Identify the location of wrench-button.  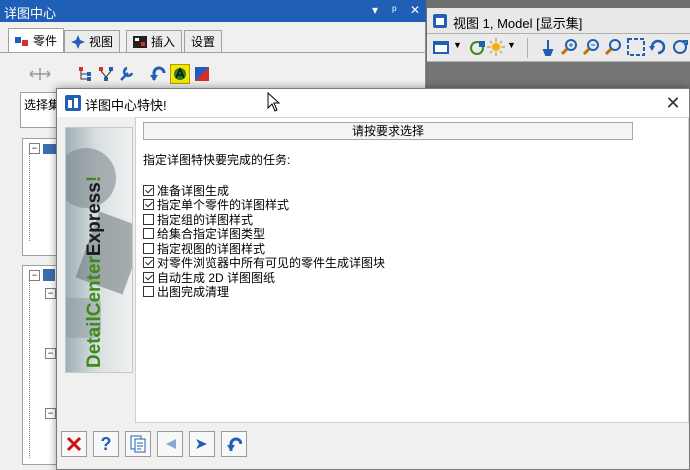
(126, 74).